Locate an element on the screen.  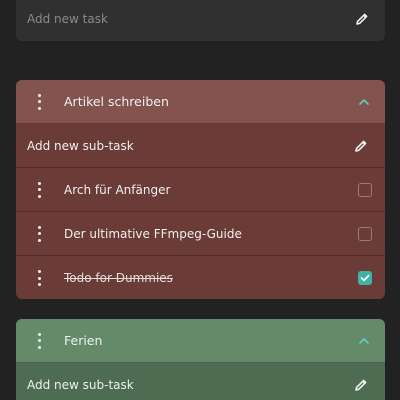
task-label-done: Todo for Dummies is located at coordinates (118, 278).